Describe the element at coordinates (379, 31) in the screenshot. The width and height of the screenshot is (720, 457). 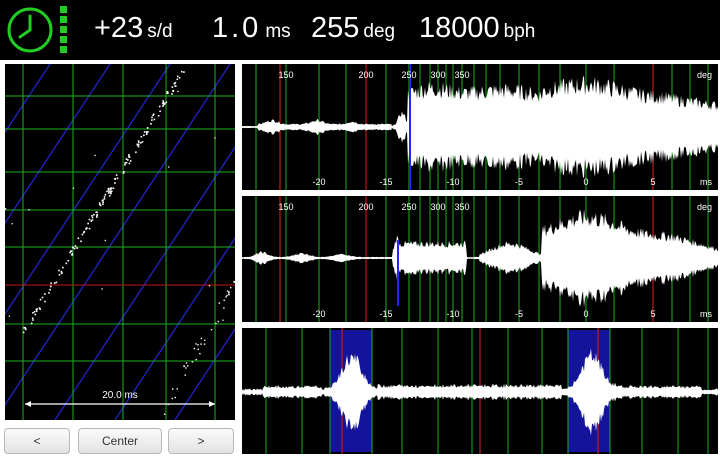
I see `amplitude-unit: deg` at that location.